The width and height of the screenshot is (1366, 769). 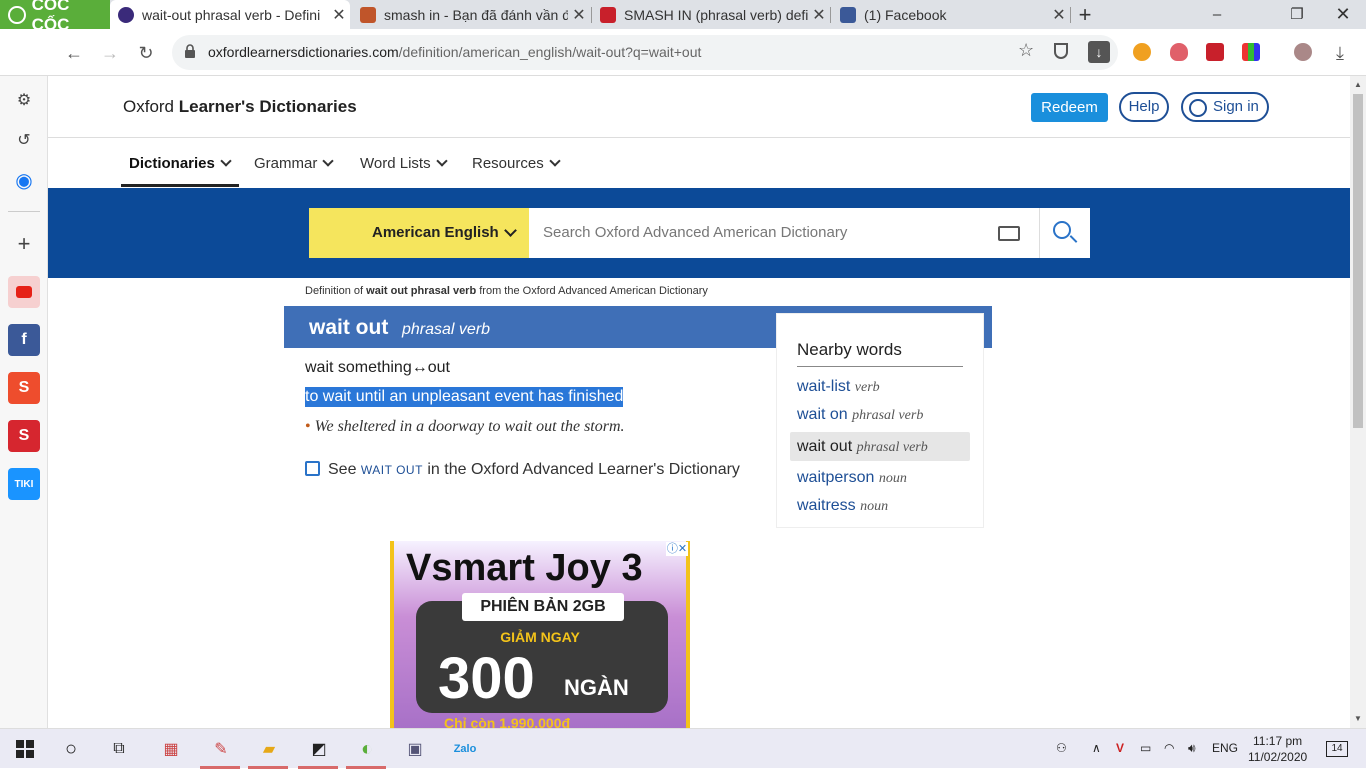 I want to click on user-icon, so click(x=1198, y=108).